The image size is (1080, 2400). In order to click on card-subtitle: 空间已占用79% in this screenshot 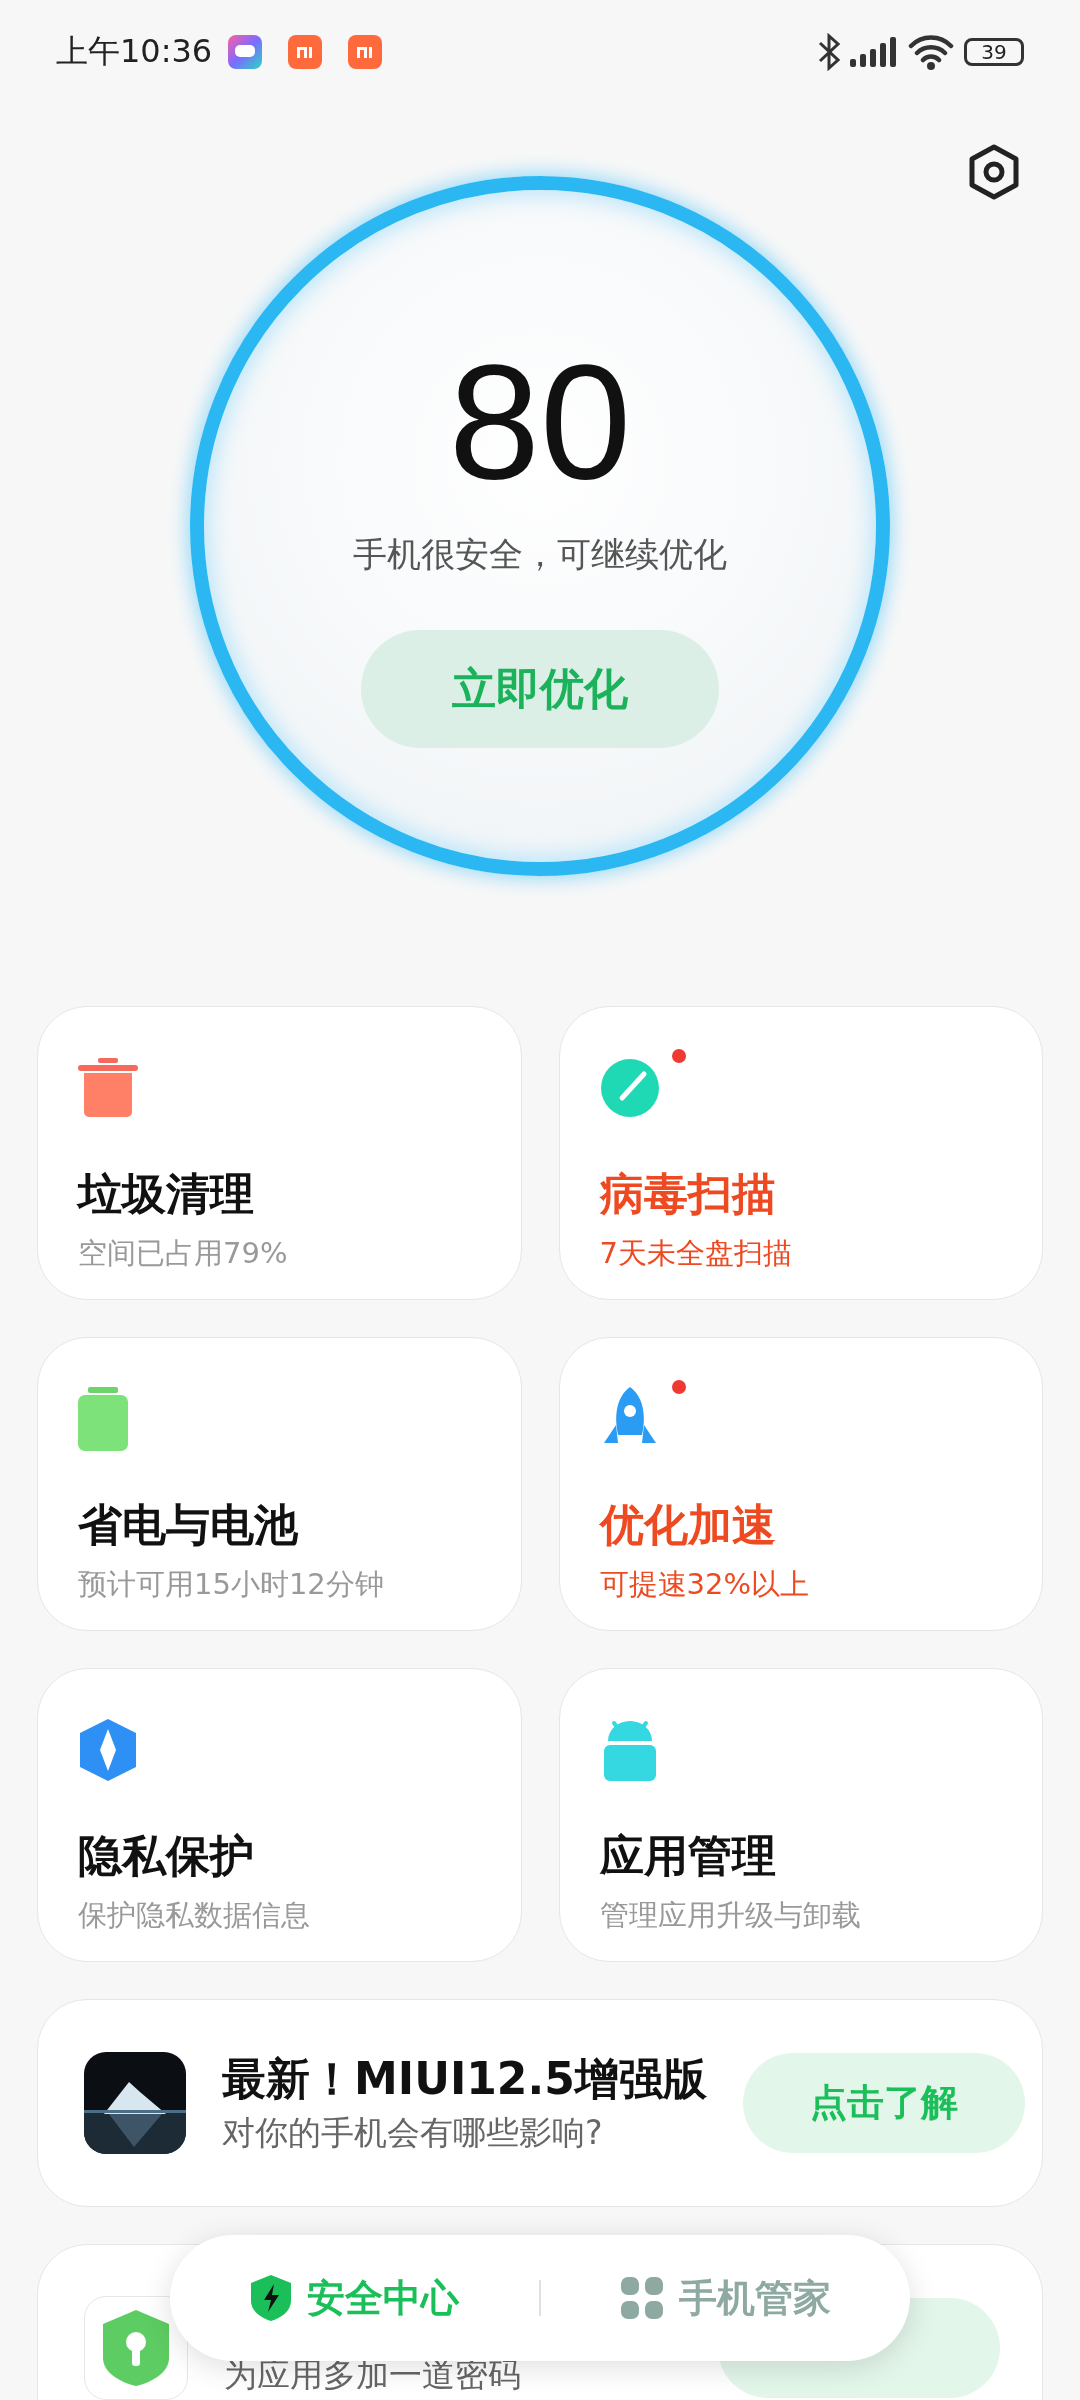, I will do `click(183, 1253)`.